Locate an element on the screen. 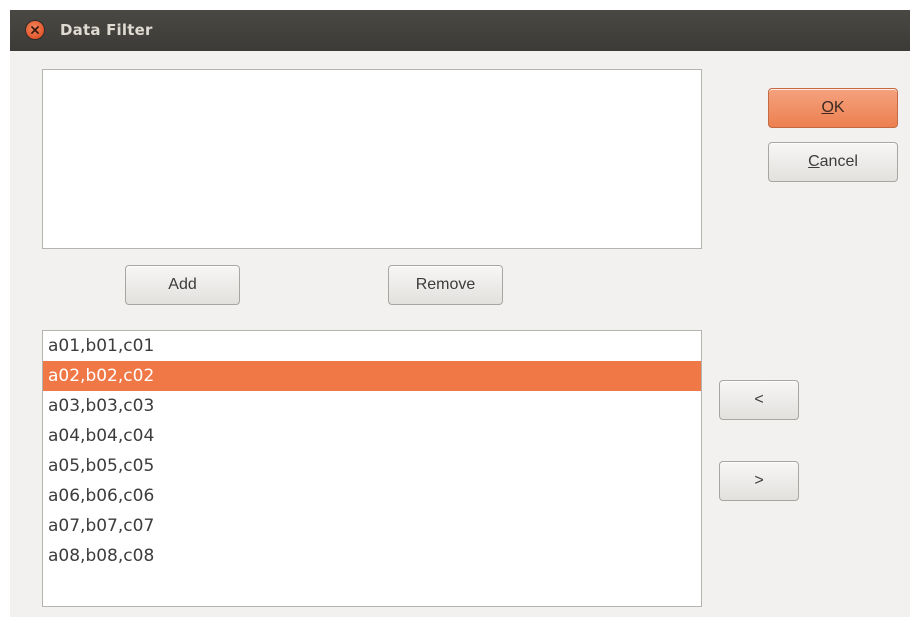 The height and width of the screenshot is (617, 910). close-button is located at coordinates (35, 30).